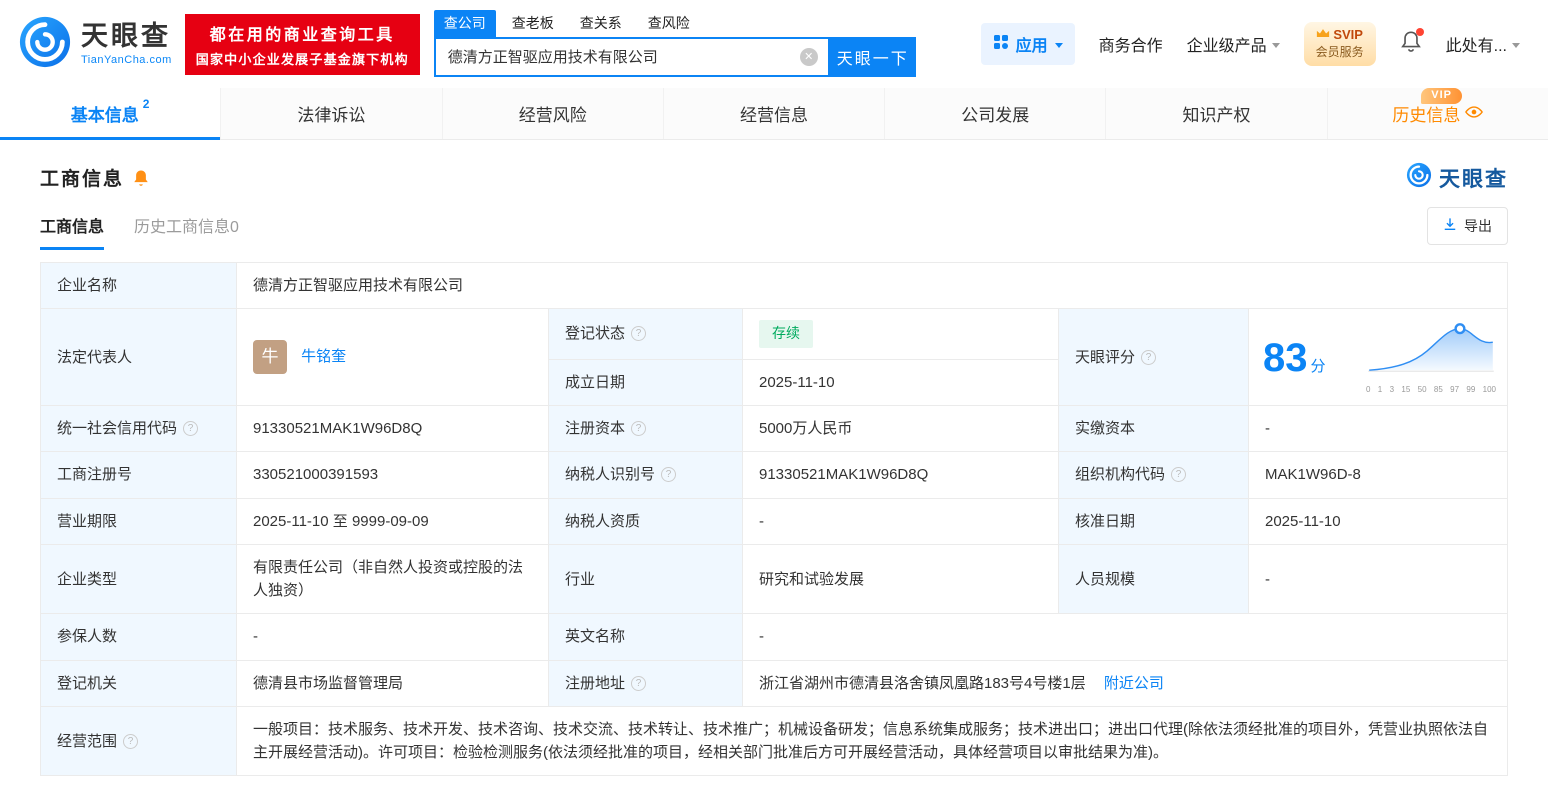  I want to click on menu-biz-cooperation: 商务合作, so click(1131, 44).